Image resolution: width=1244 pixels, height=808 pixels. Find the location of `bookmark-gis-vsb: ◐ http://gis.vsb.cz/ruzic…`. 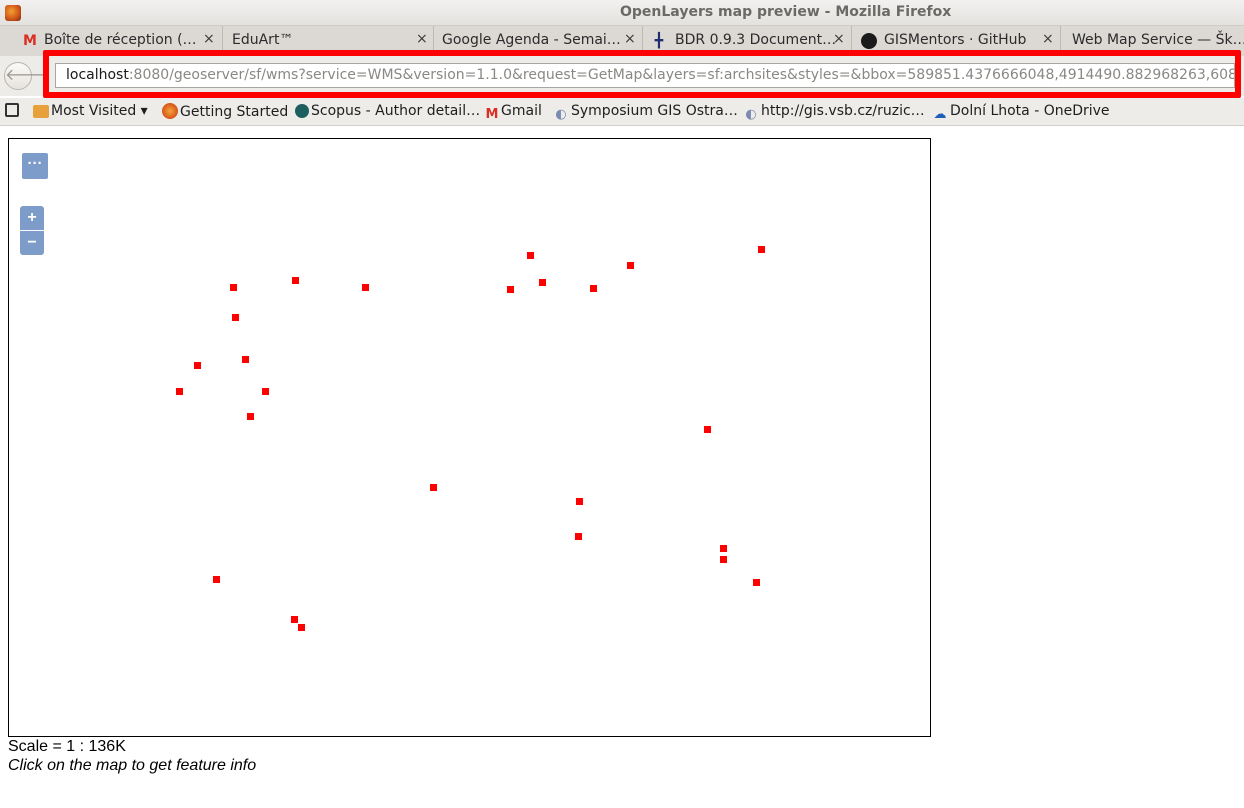

bookmark-gis-vsb: ◐ http://gis.vsb.cz/ruzic… is located at coordinates (834, 112).